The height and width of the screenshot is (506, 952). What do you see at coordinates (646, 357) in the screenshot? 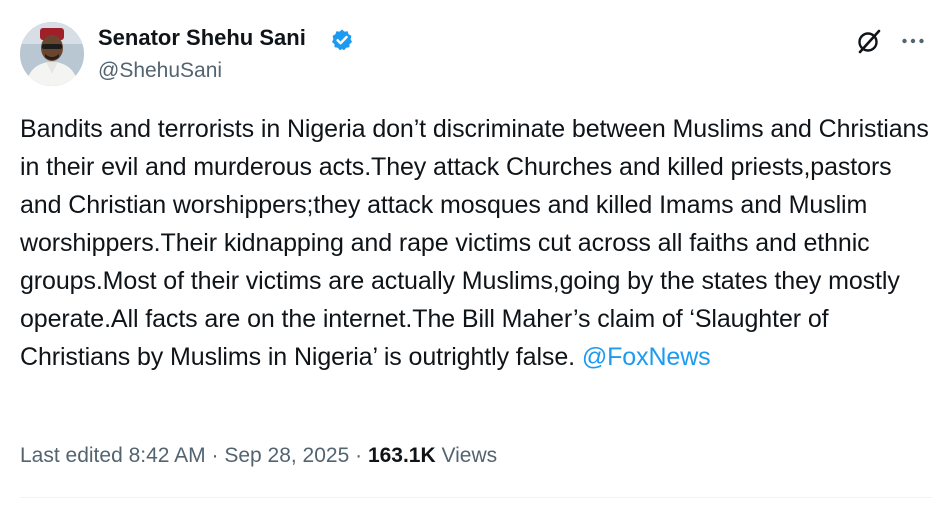
I see `mention-link: @FoxNews` at bounding box center [646, 357].